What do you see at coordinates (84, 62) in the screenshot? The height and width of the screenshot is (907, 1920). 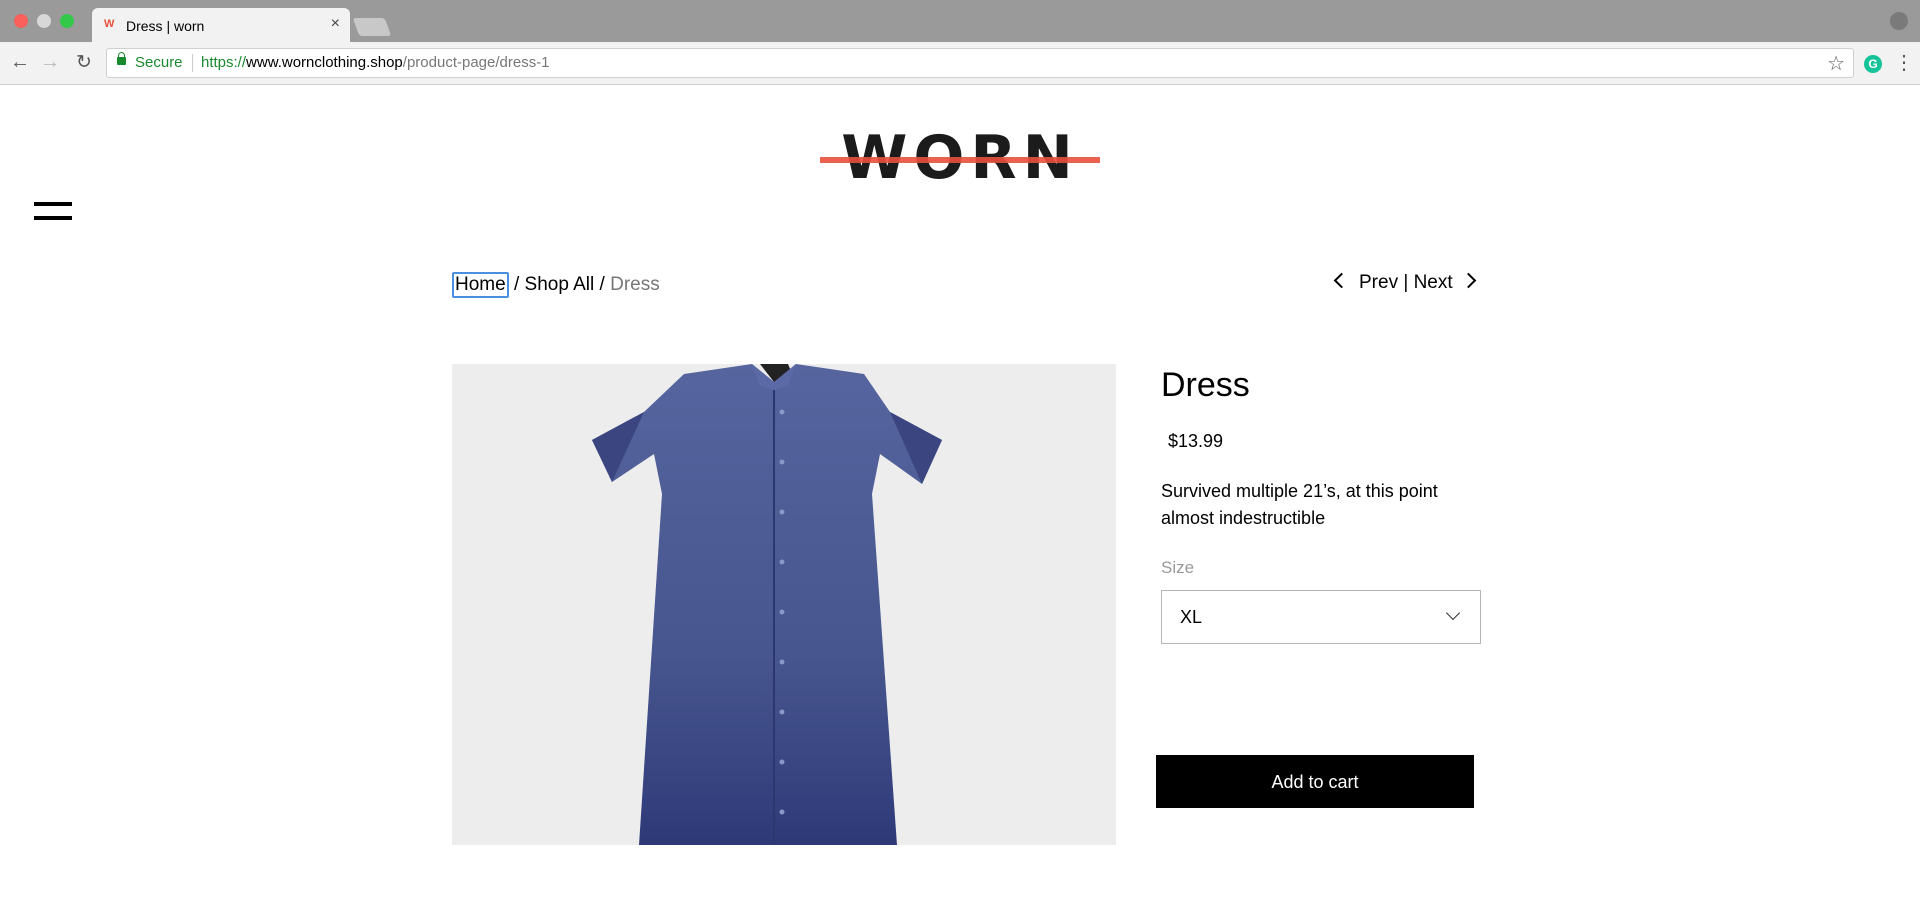 I see `reload-icon: ↻` at bounding box center [84, 62].